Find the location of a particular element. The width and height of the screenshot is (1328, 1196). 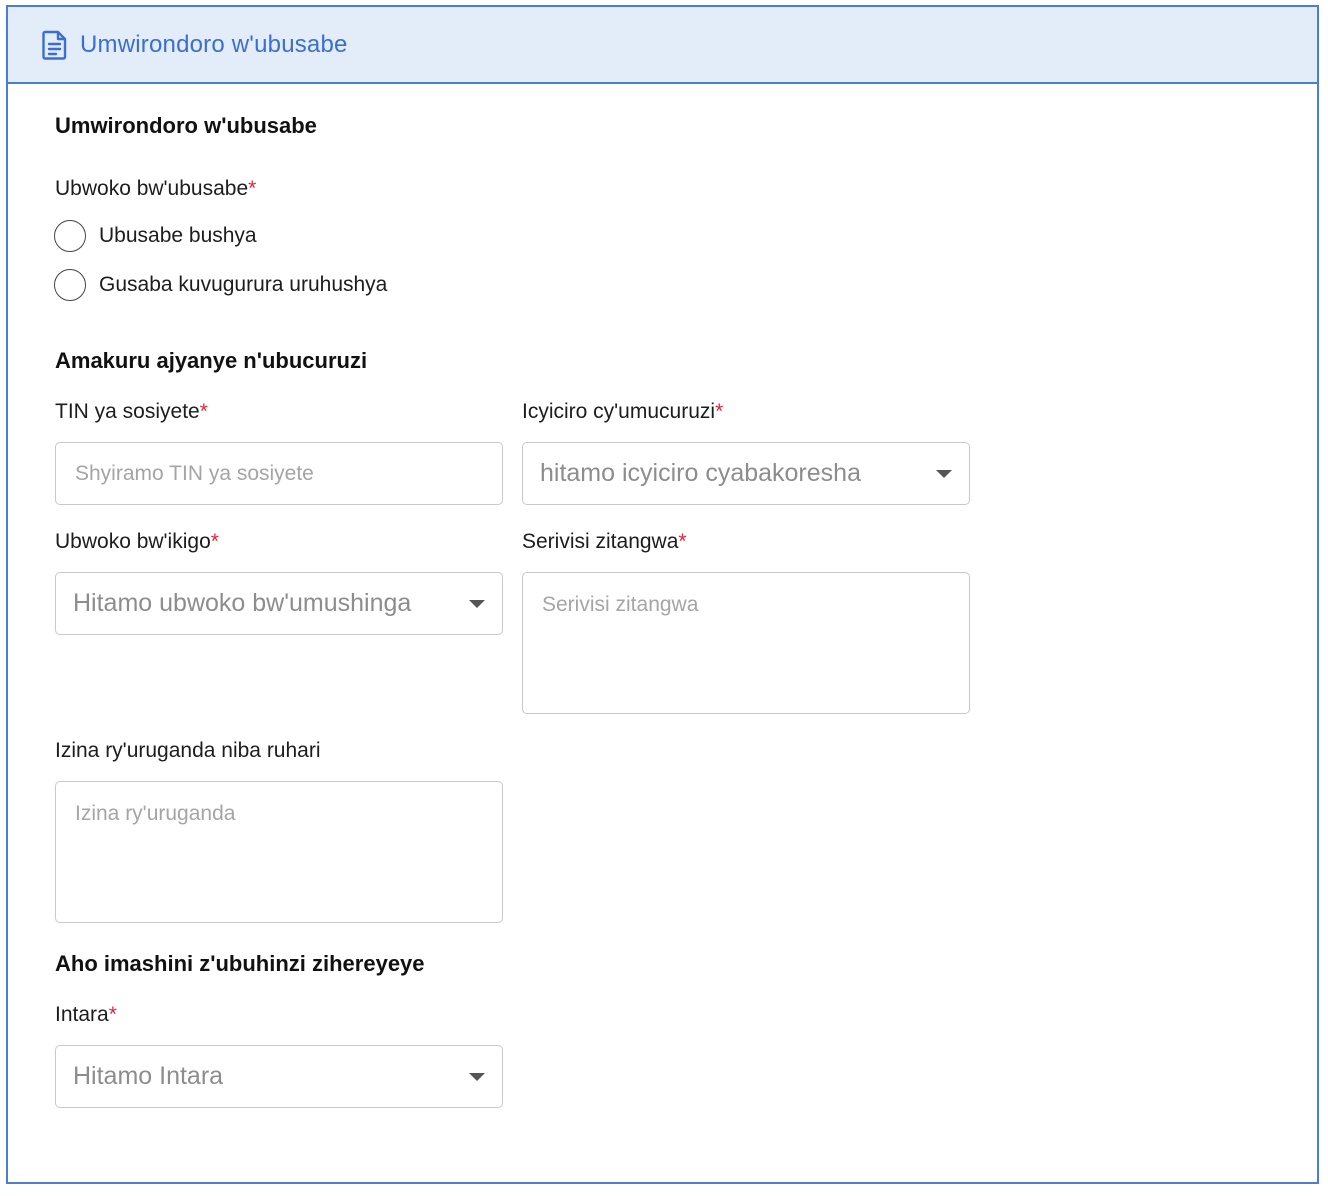

document-icon is located at coordinates (55, 45).